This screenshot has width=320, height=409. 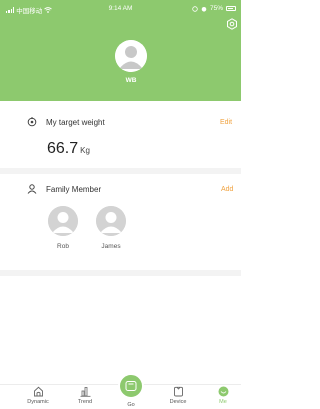 I want to click on target-weight-title: My target weight, so click(x=75, y=122).